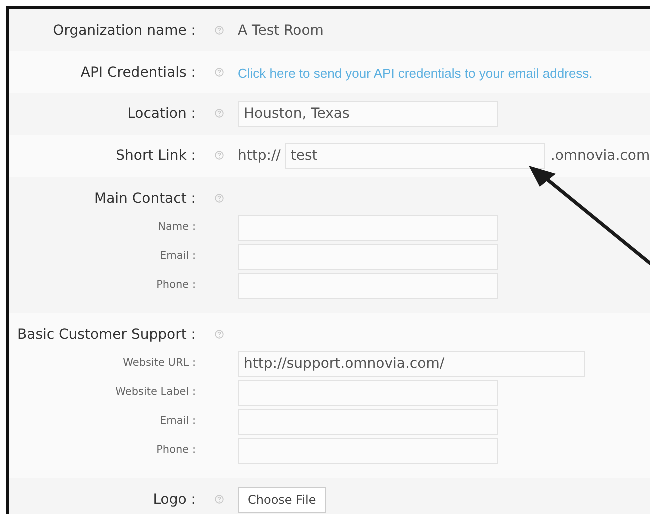 Image resolution: width=650 pixels, height=514 pixels. I want to click on field-label: Organization name :, so click(124, 31).